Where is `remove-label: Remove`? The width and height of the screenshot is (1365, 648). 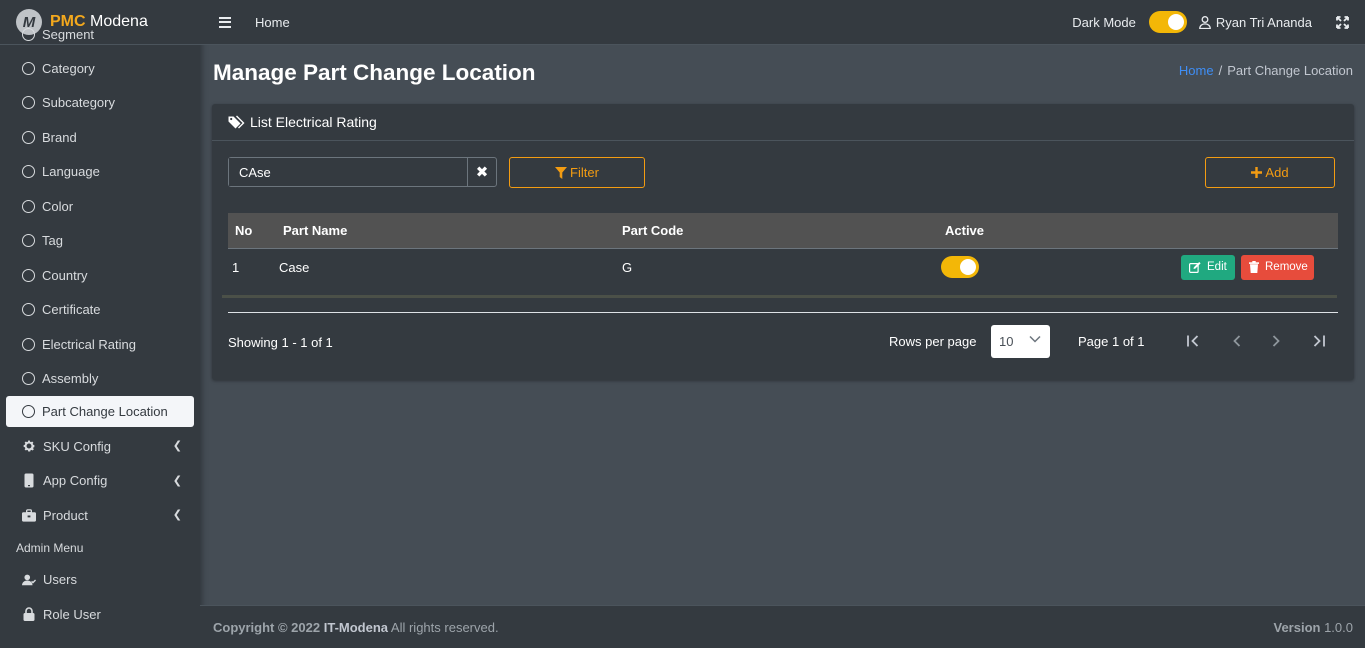
remove-label: Remove is located at coordinates (1286, 267).